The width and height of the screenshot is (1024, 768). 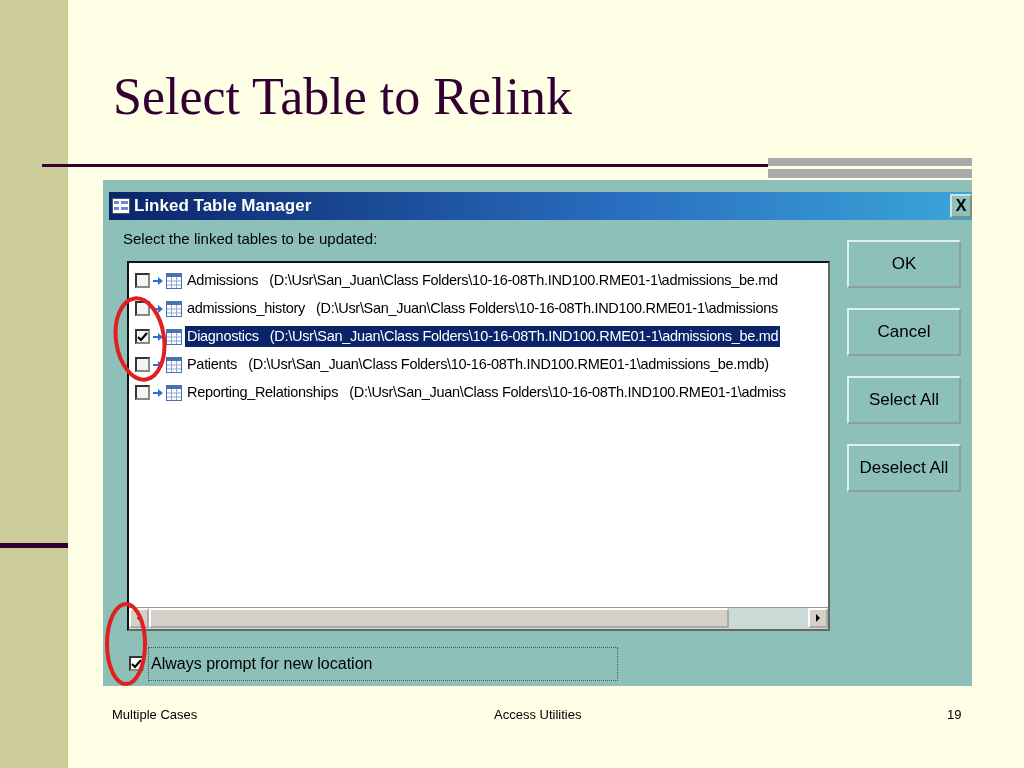 What do you see at coordinates (121, 206) in the screenshot?
I see `window-icon` at bounding box center [121, 206].